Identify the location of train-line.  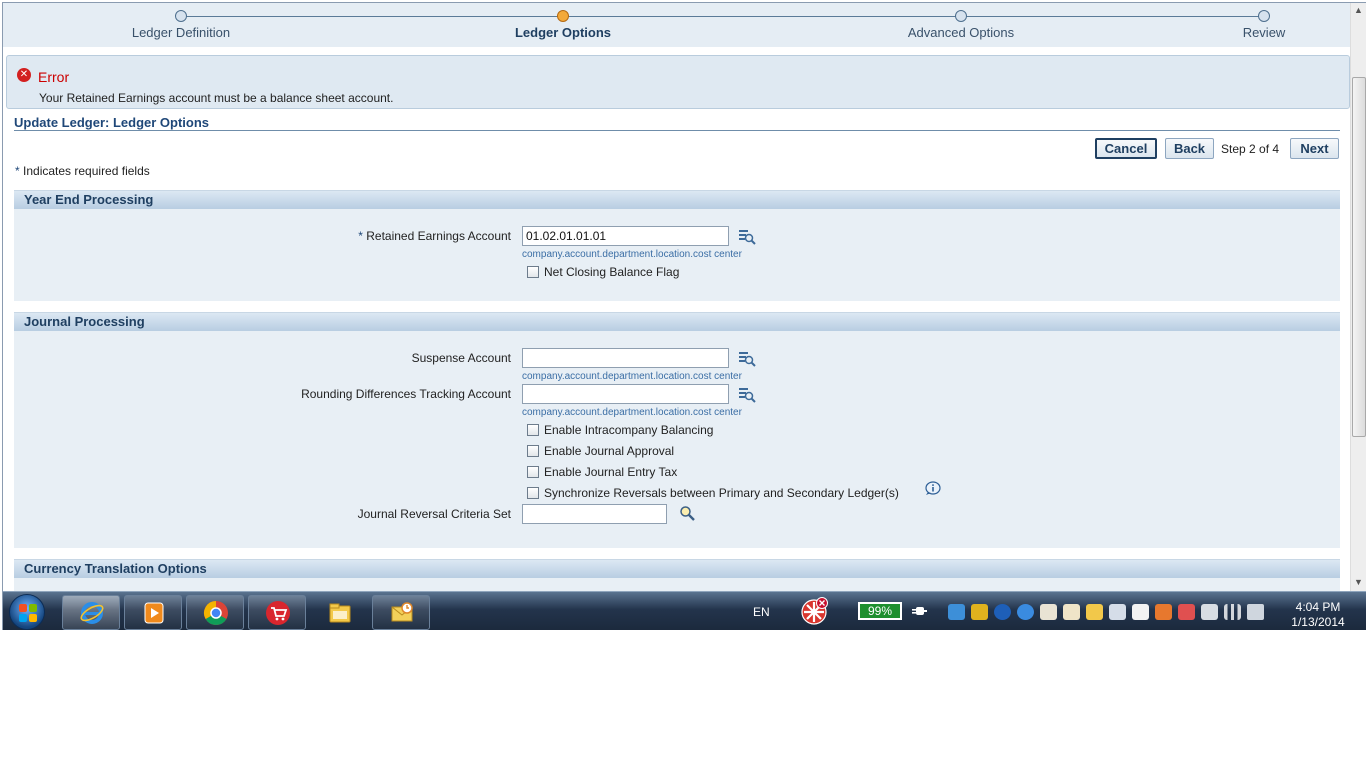
(722, 16).